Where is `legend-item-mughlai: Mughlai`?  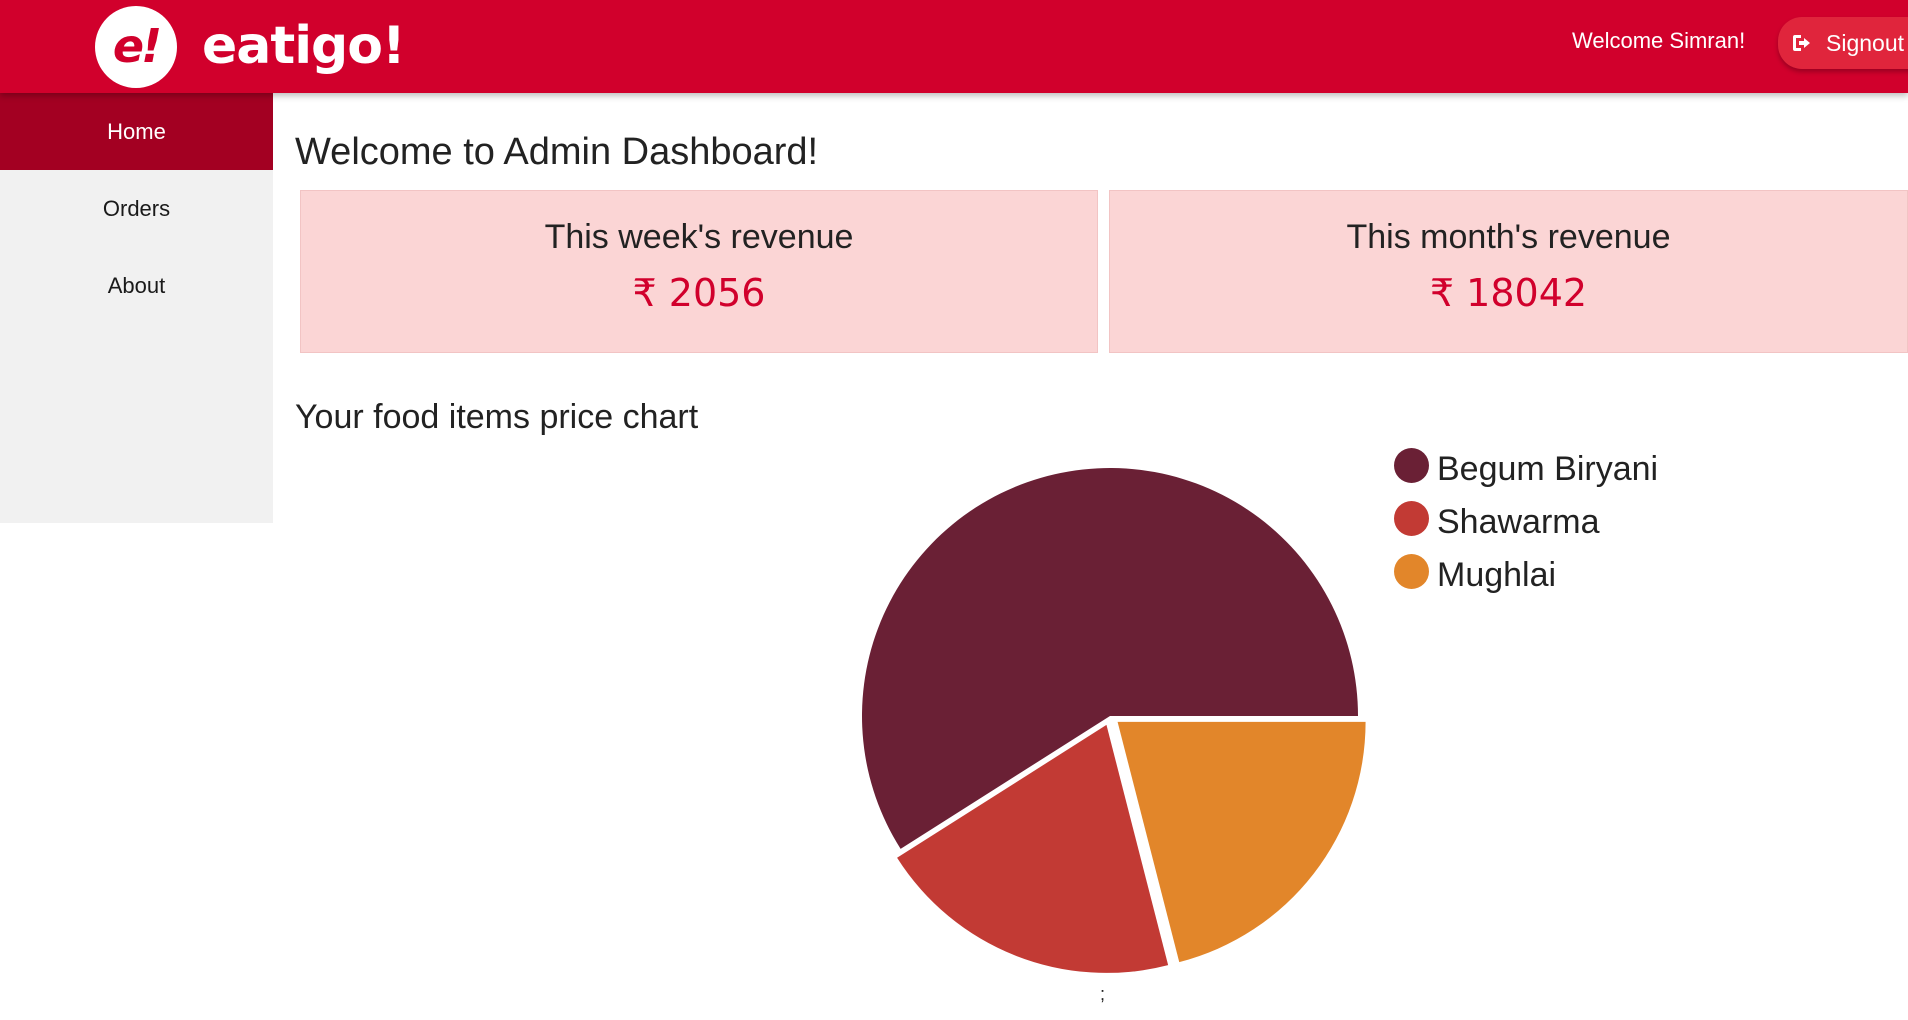
legend-item-mughlai: Mughlai is located at coordinates (1640, 577).